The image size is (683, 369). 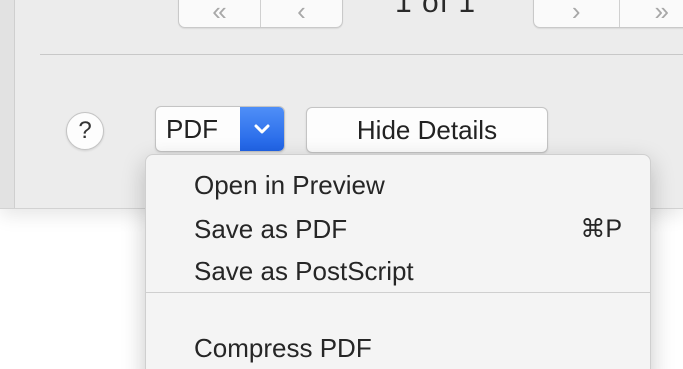 I want to click on menu-item-label: Save as PDF, so click(x=271, y=229).